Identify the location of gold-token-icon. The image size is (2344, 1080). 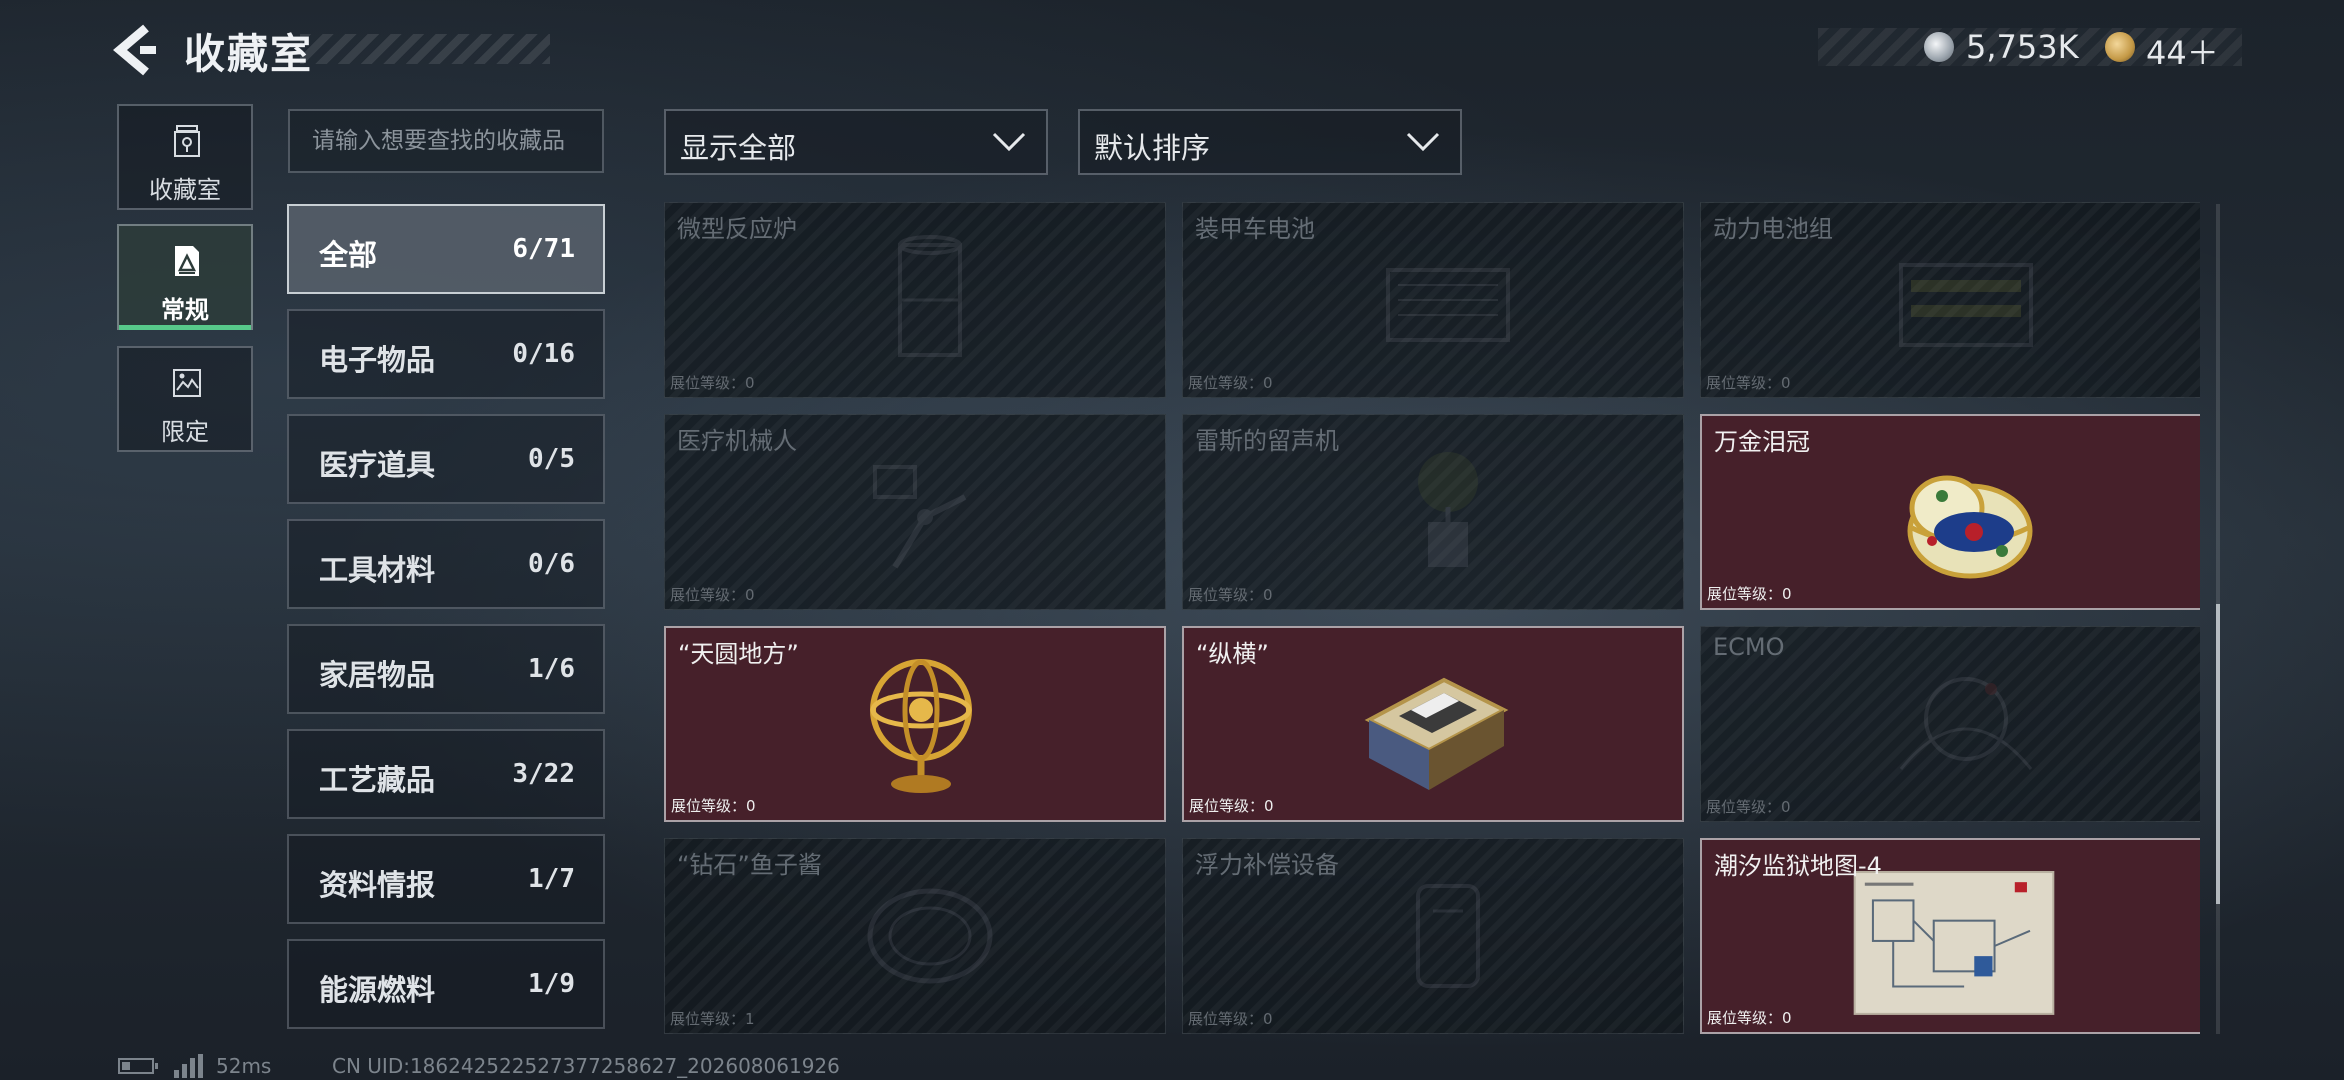
(2120, 47).